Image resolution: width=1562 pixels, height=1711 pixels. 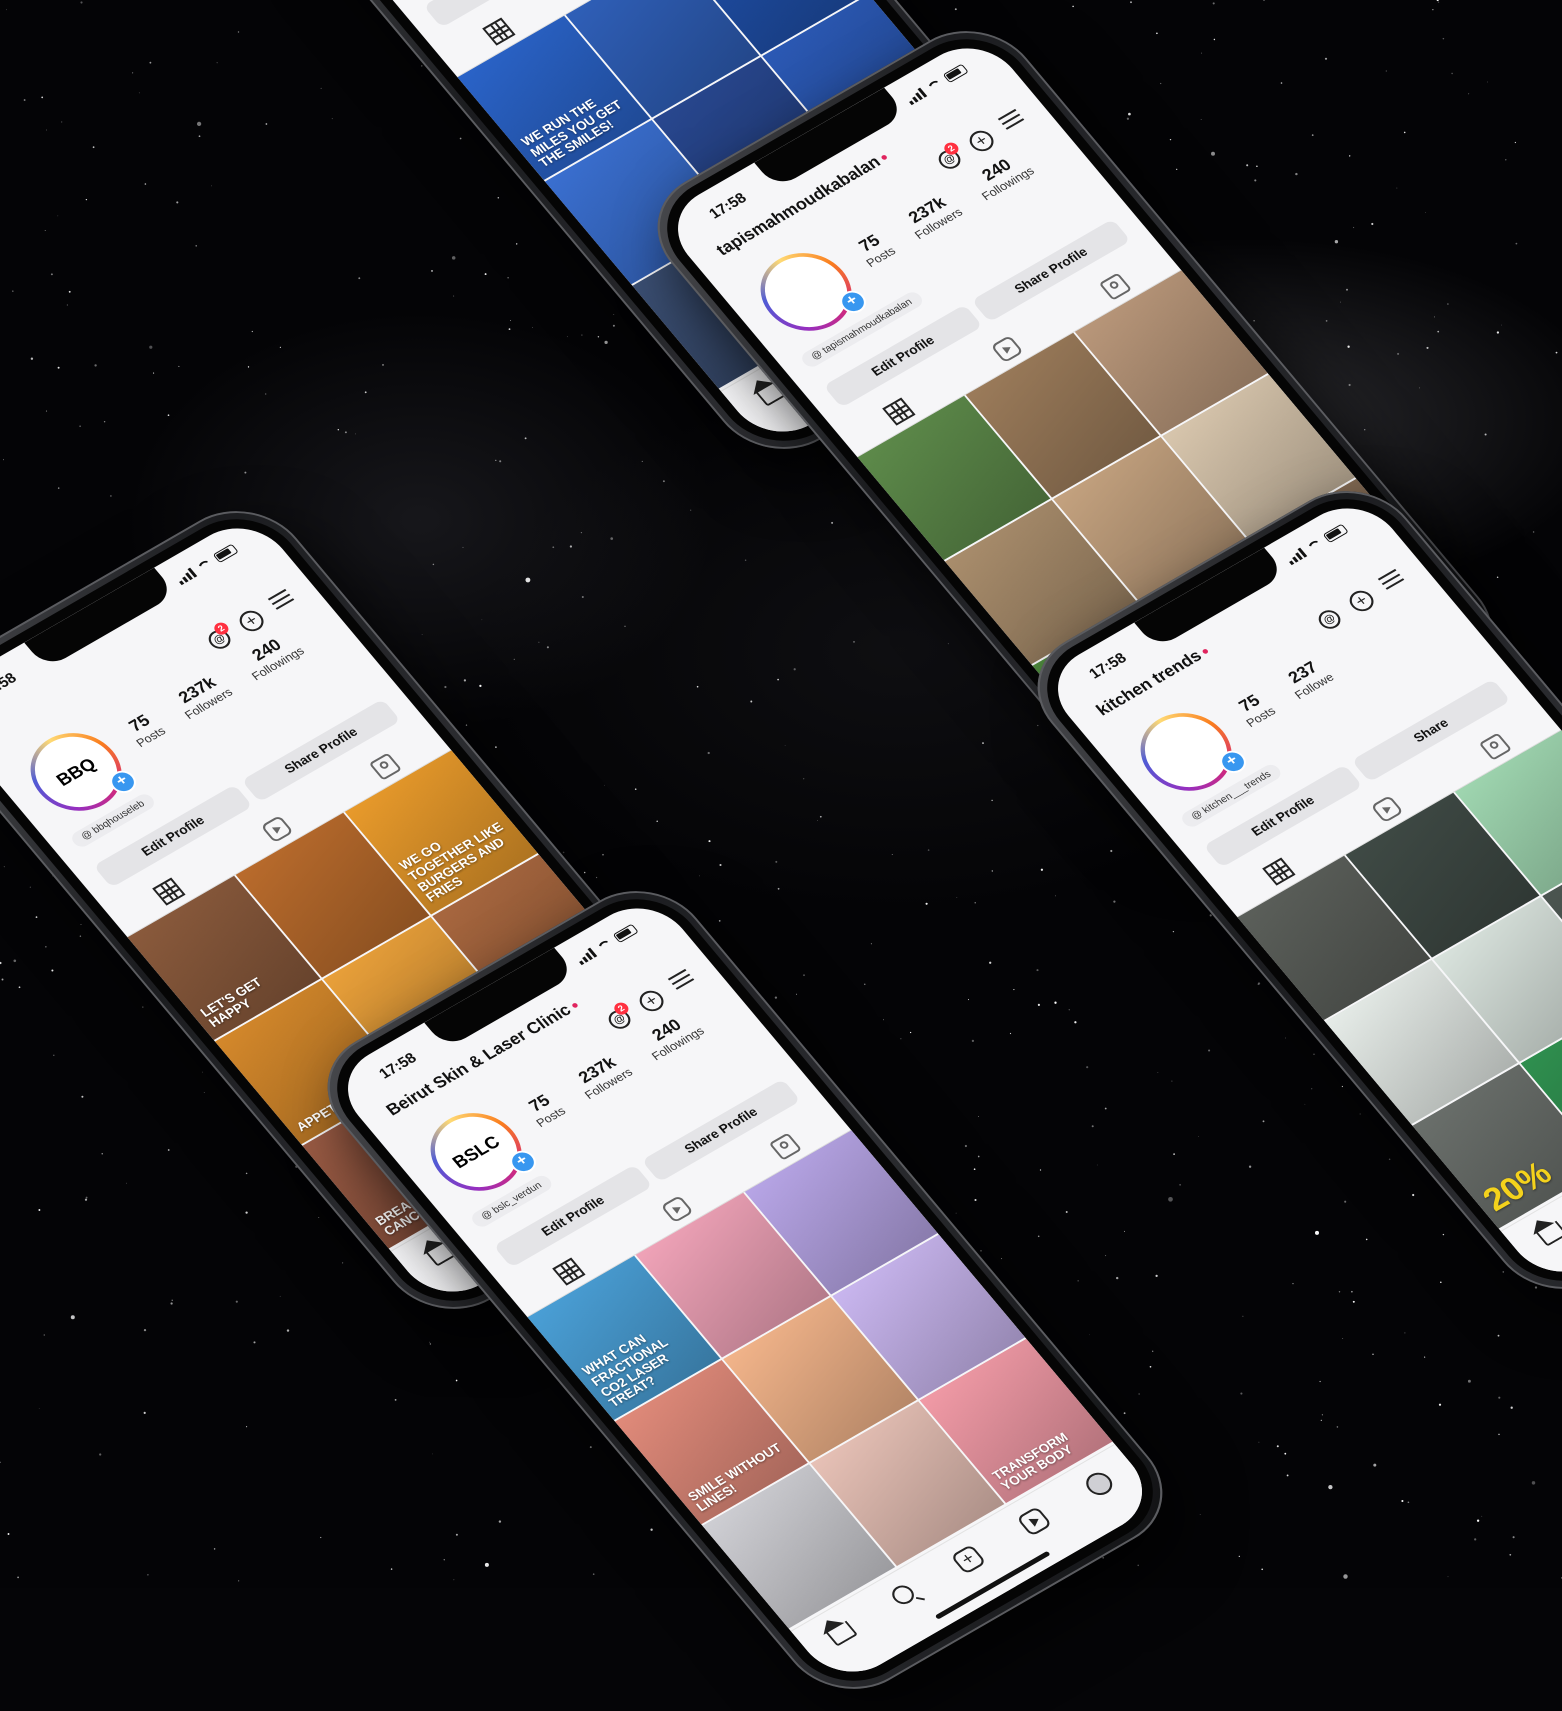 What do you see at coordinates (1, 730) in the screenshot?
I see `profile-username` at bounding box center [1, 730].